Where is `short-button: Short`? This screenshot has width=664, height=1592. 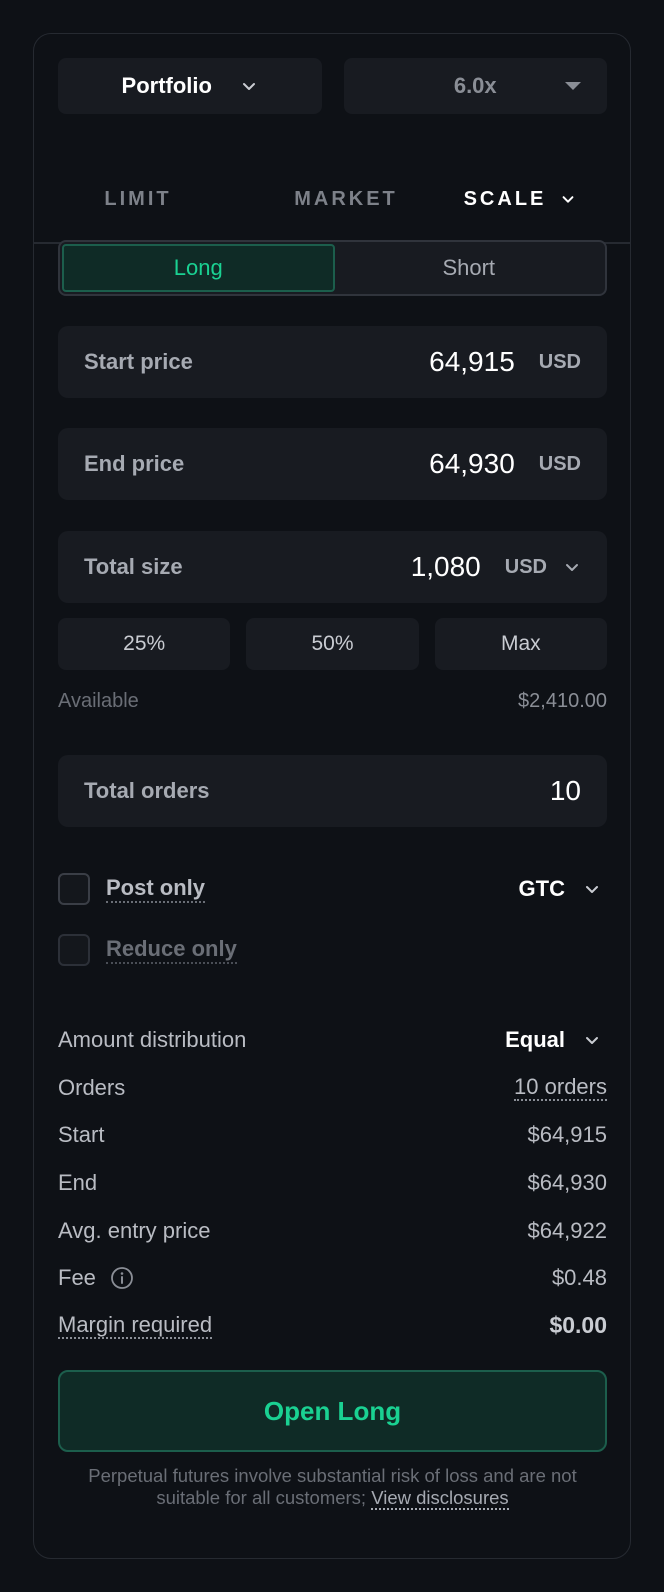
short-button: Short is located at coordinates (469, 268).